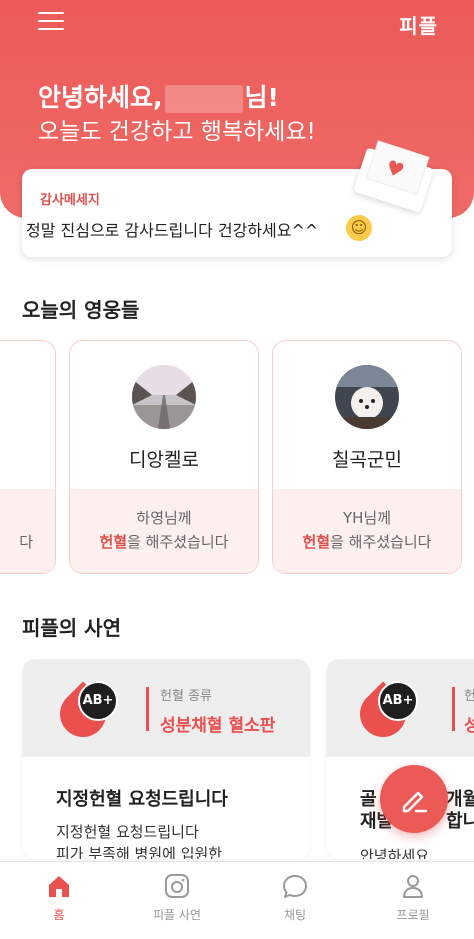 Image resolution: width=474 pixels, height=939 pixels. I want to click on tab-label: 채팅, so click(295, 915).